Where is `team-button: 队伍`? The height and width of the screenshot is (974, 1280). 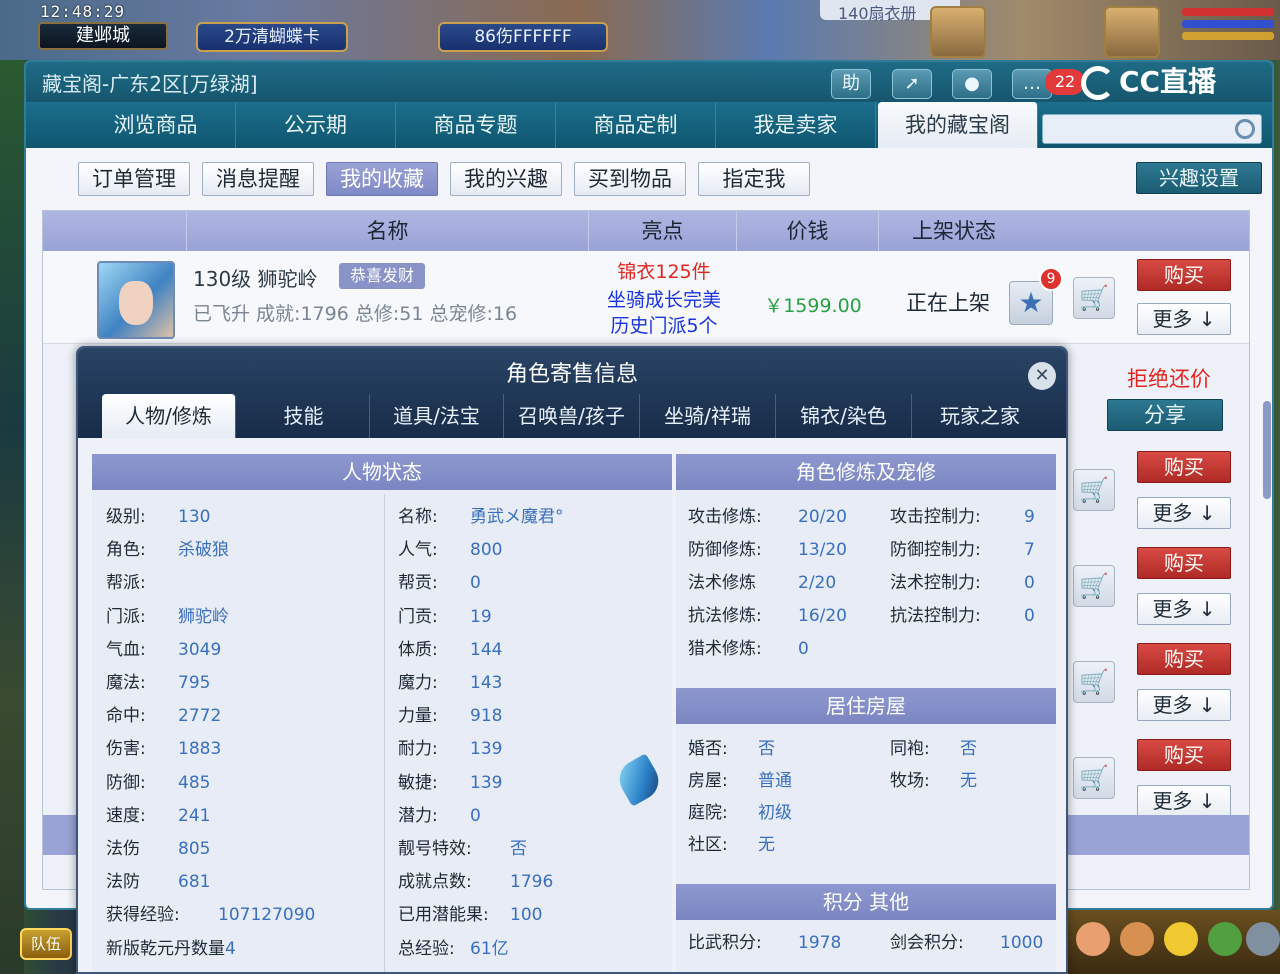
team-button: 队伍 is located at coordinates (46, 944).